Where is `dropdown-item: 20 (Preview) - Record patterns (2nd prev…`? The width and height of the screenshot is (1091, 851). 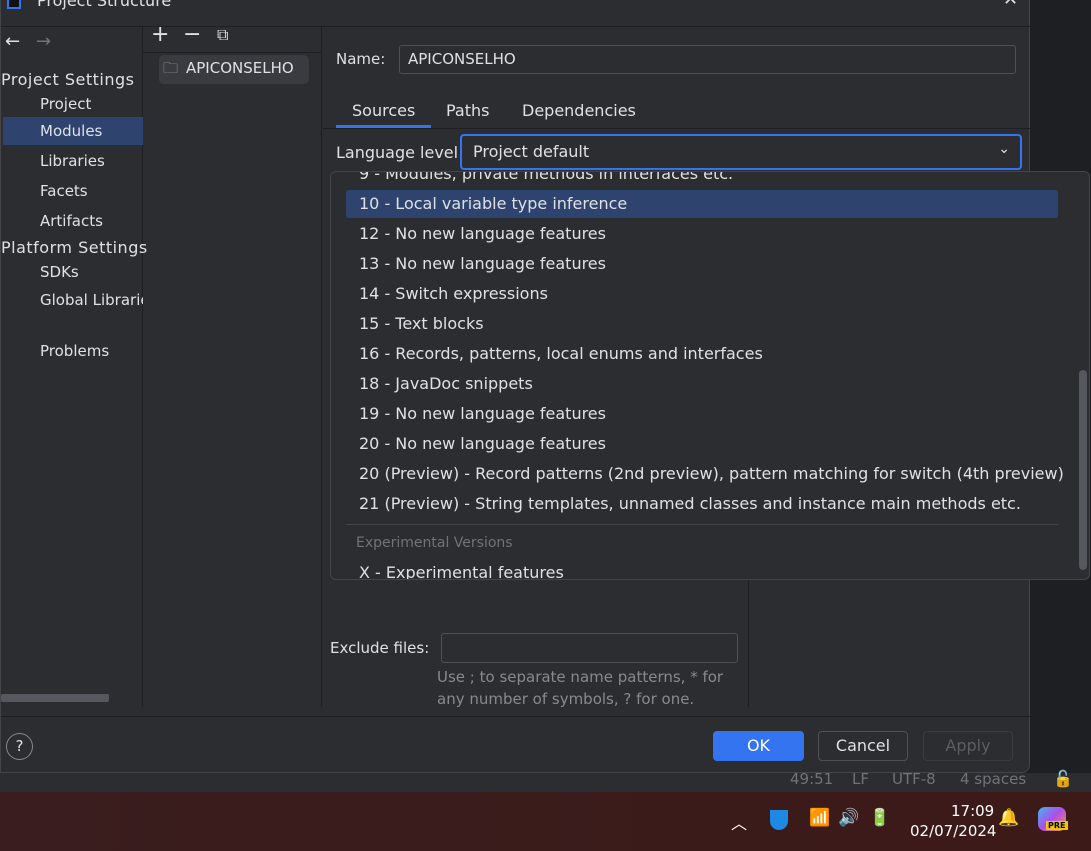
dropdown-item: 20 (Preview) - Record patterns (2nd prev… is located at coordinates (711, 473).